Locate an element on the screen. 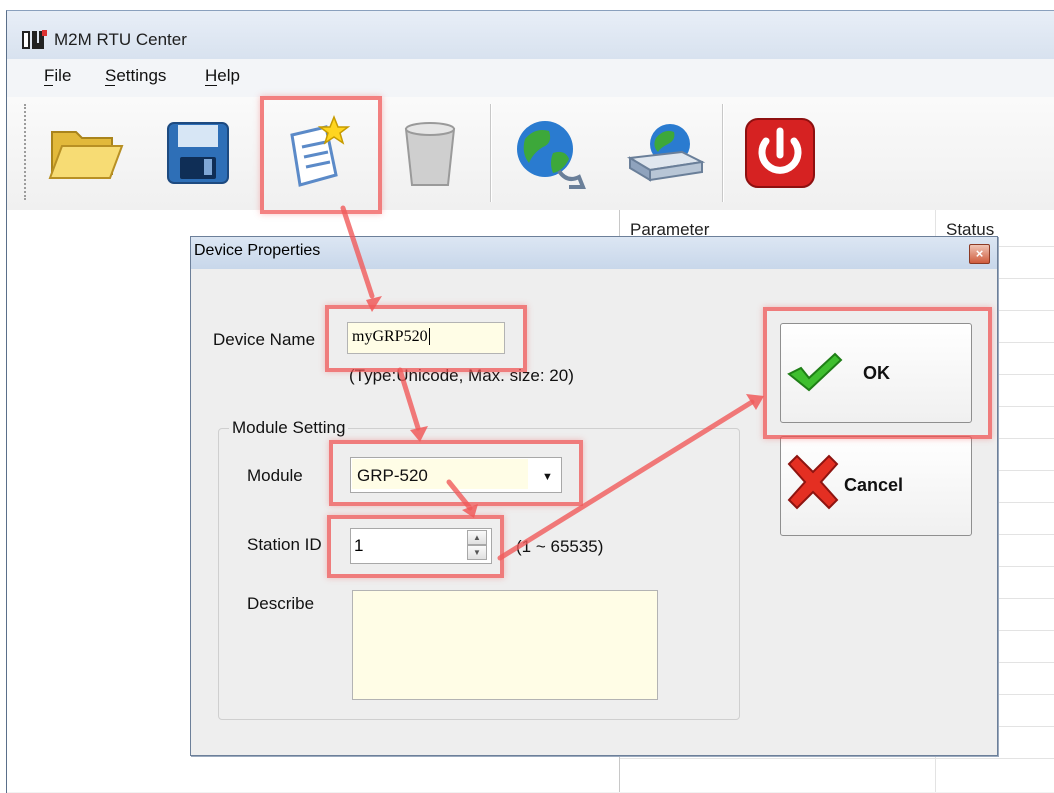 Image resolution: width=1054 pixels, height=793 pixels. menu-settings-label: Settings is located at coordinates (136, 75).